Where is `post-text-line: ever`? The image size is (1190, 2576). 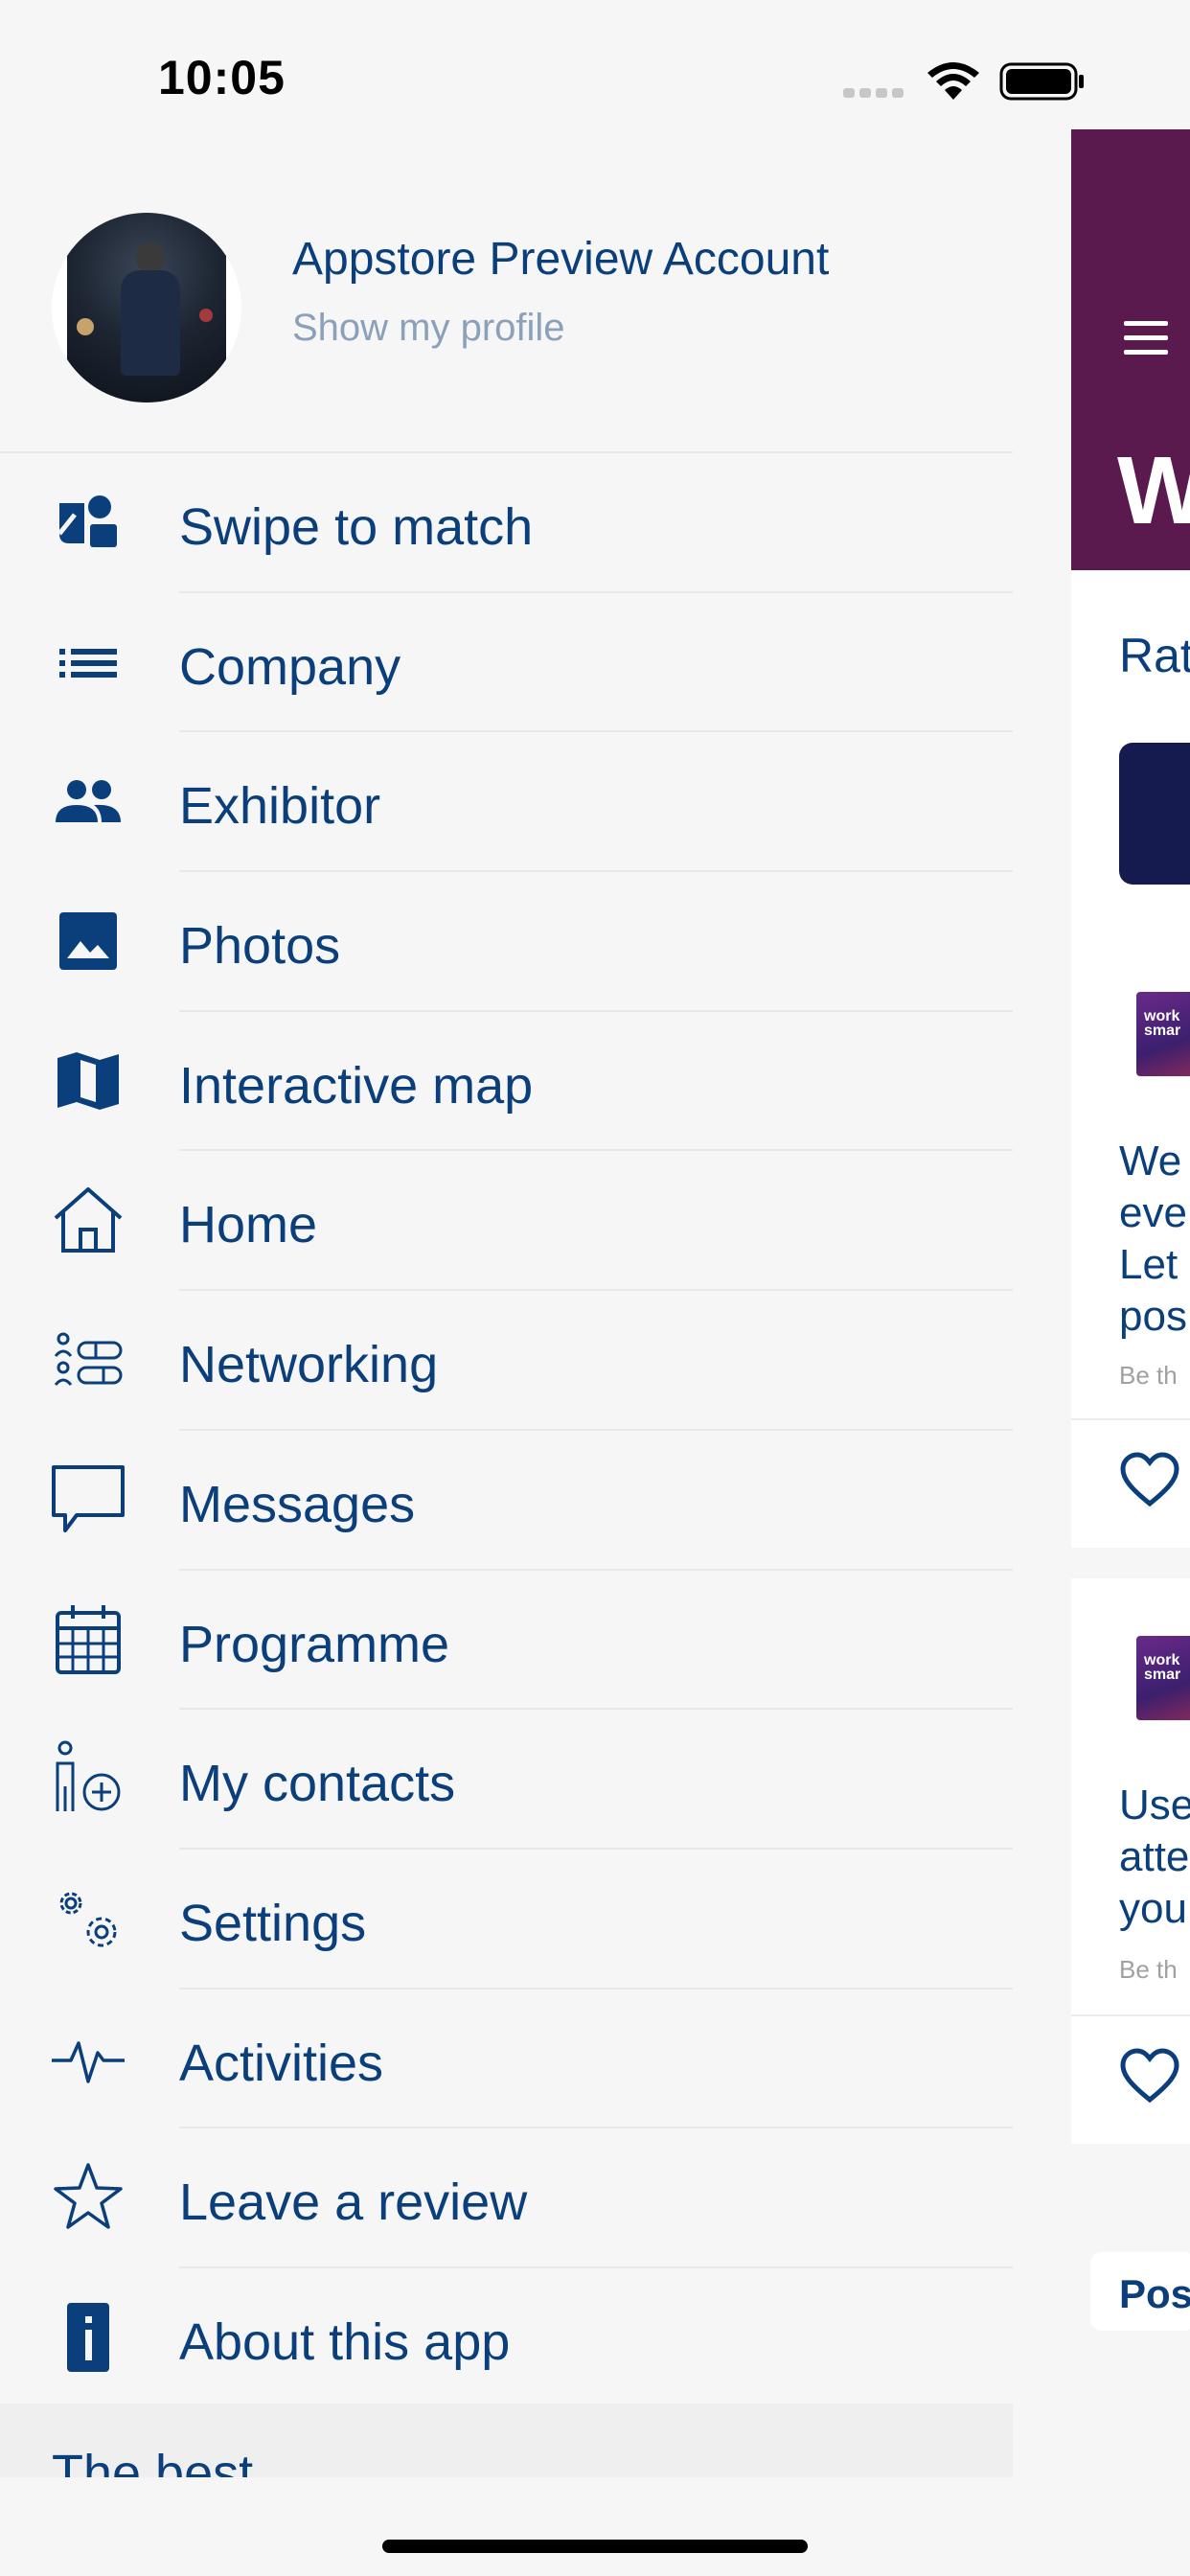
post-text-line: ever is located at coordinates (1155, 1212).